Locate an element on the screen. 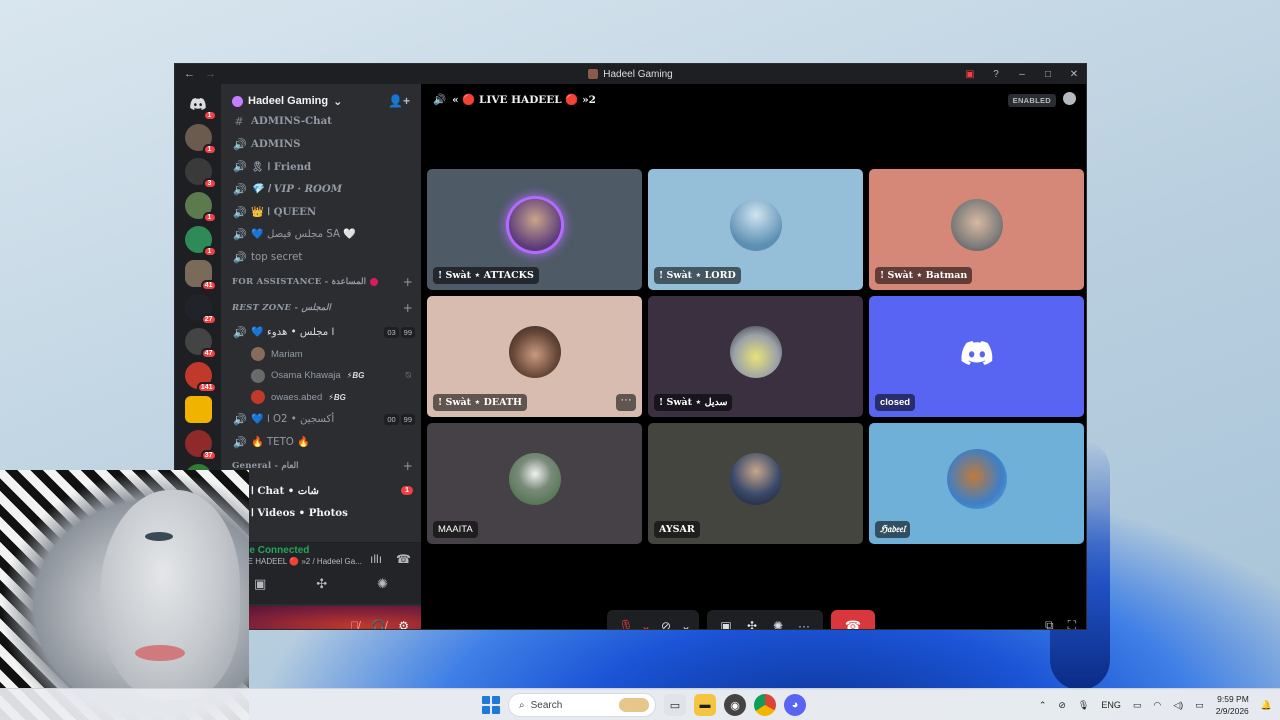  inbox-icon: ▣ is located at coordinates (970, 74).